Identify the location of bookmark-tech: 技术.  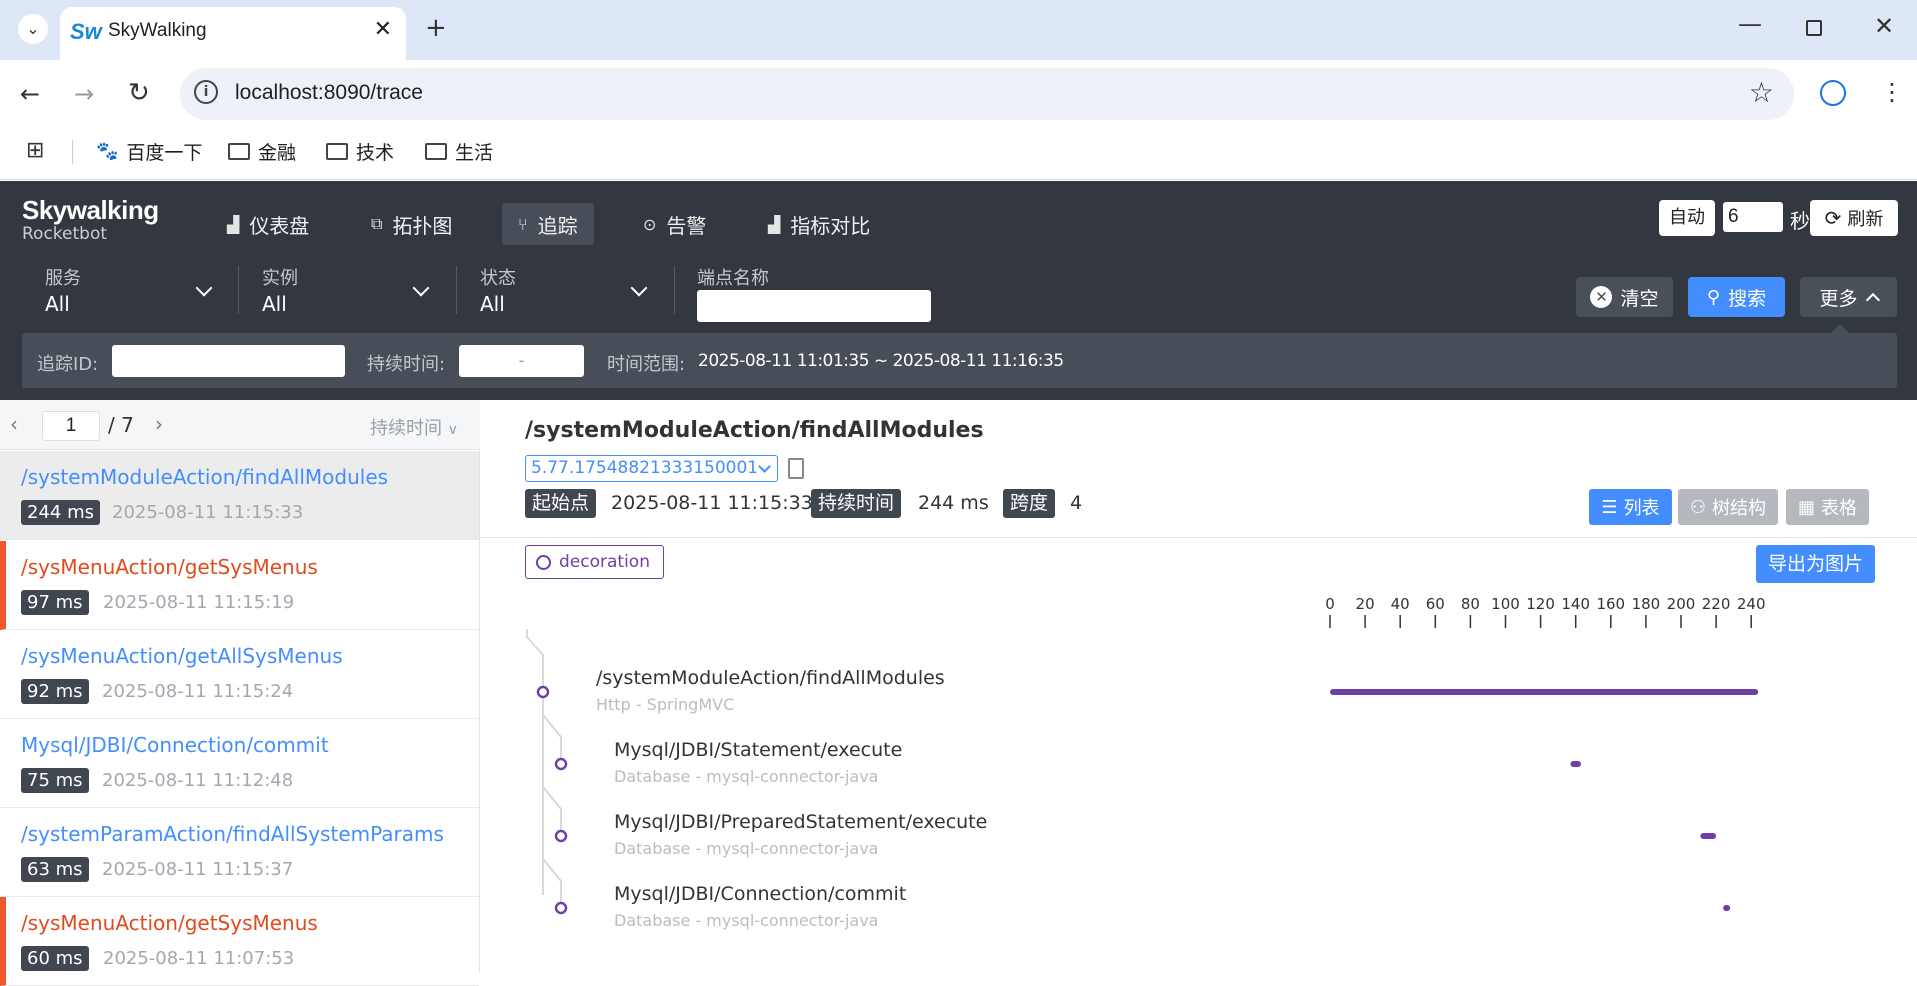
(360, 151).